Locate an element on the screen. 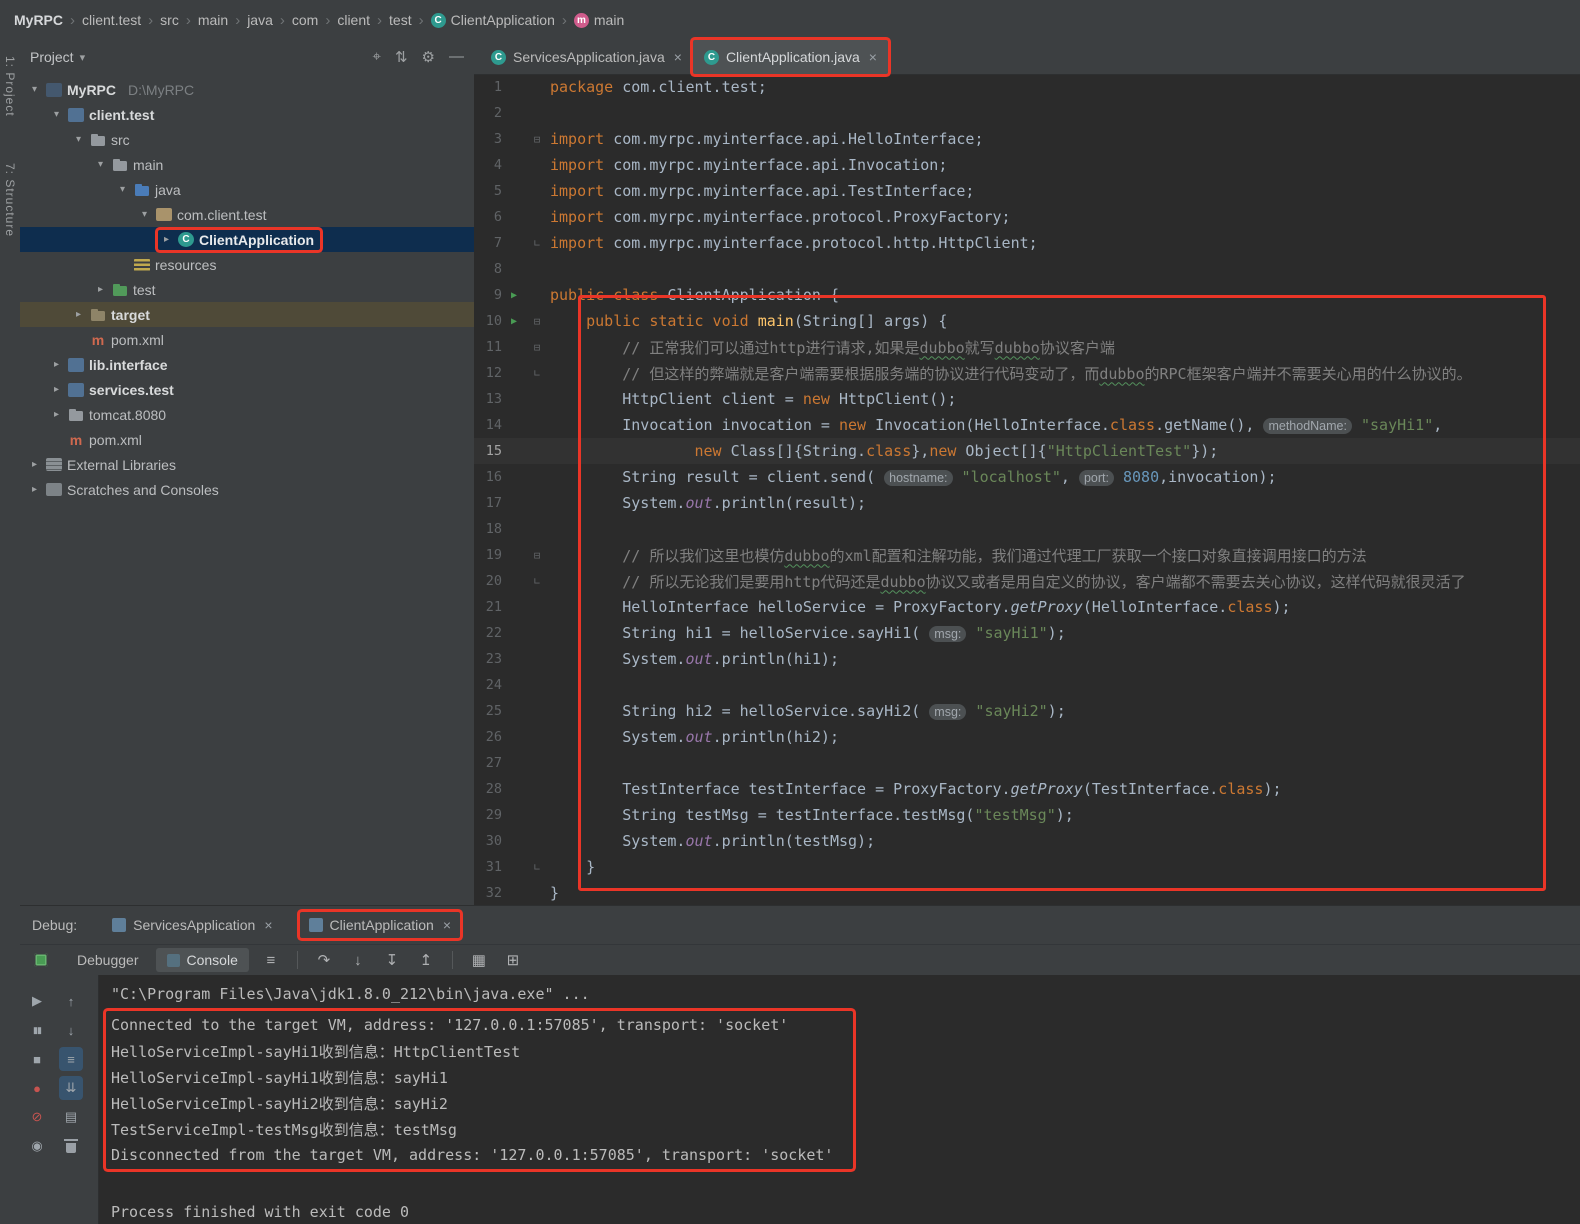 The height and width of the screenshot is (1224, 1580). step-up-icon: ↑ is located at coordinates (71, 1001).